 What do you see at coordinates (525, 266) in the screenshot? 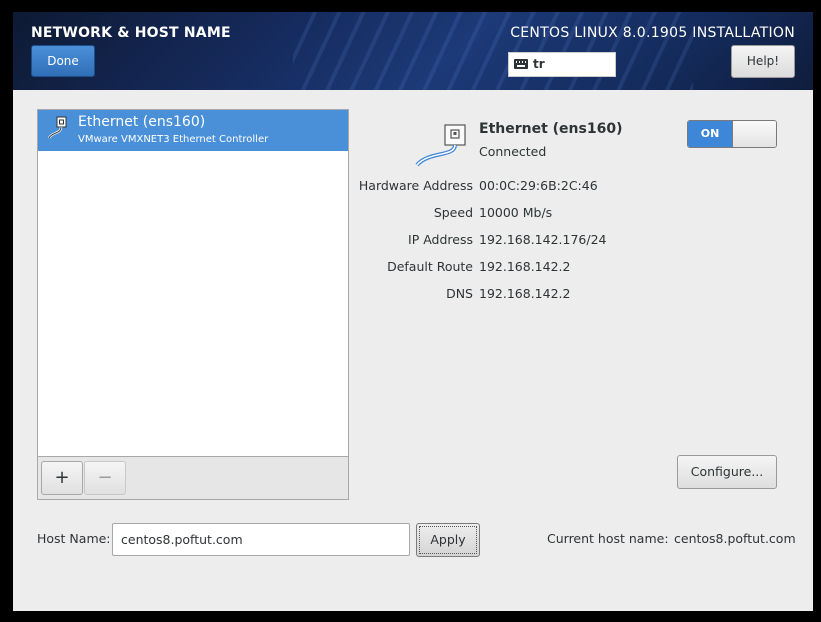
I see `default-route-value: 192.168.142.2` at bounding box center [525, 266].